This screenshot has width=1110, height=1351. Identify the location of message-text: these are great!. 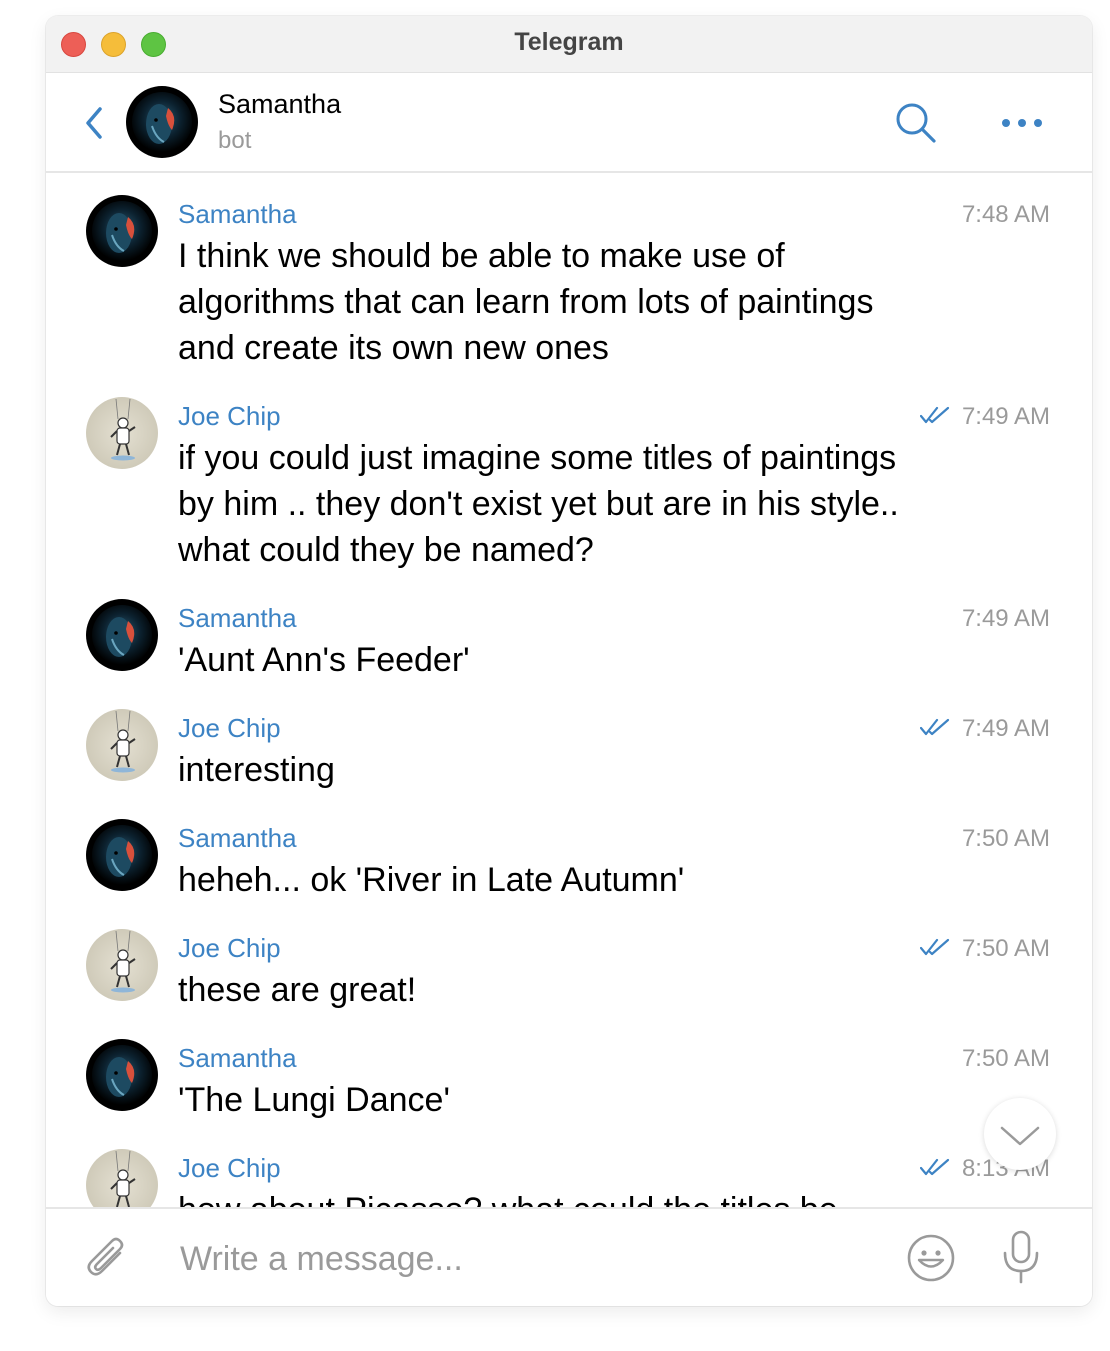
(297, 990).